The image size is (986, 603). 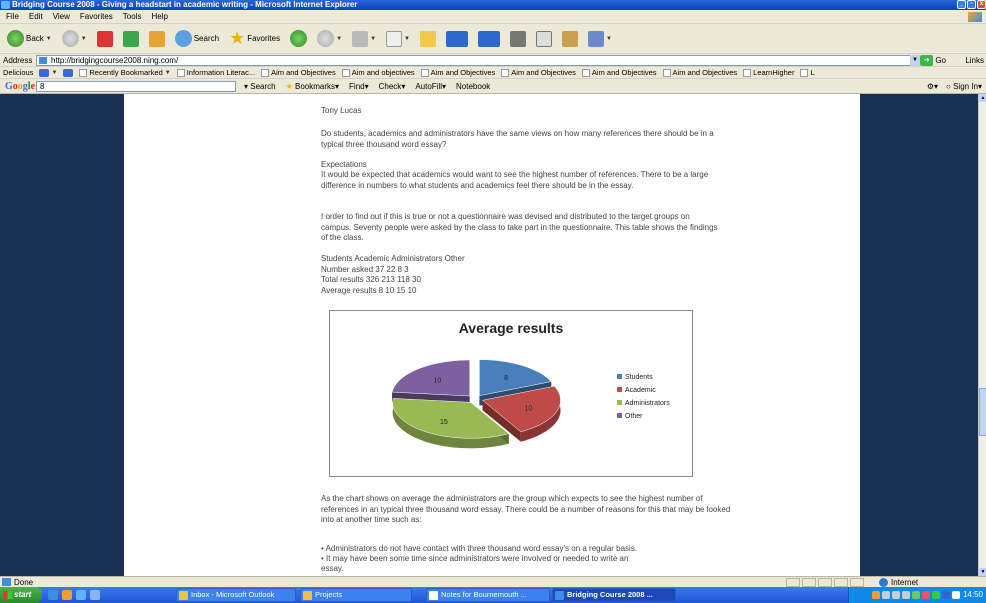 I want to click on scrollbar-thumb, so click(x=982, y=412).